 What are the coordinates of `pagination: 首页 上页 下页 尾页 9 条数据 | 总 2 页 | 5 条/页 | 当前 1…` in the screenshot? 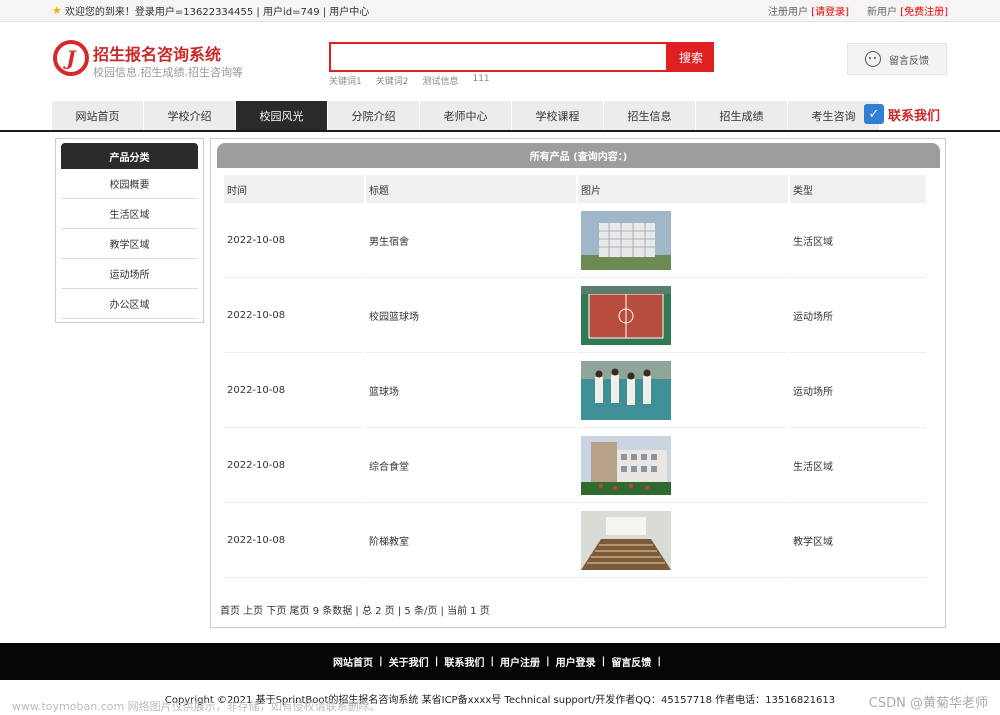 It's located at (355, 609).